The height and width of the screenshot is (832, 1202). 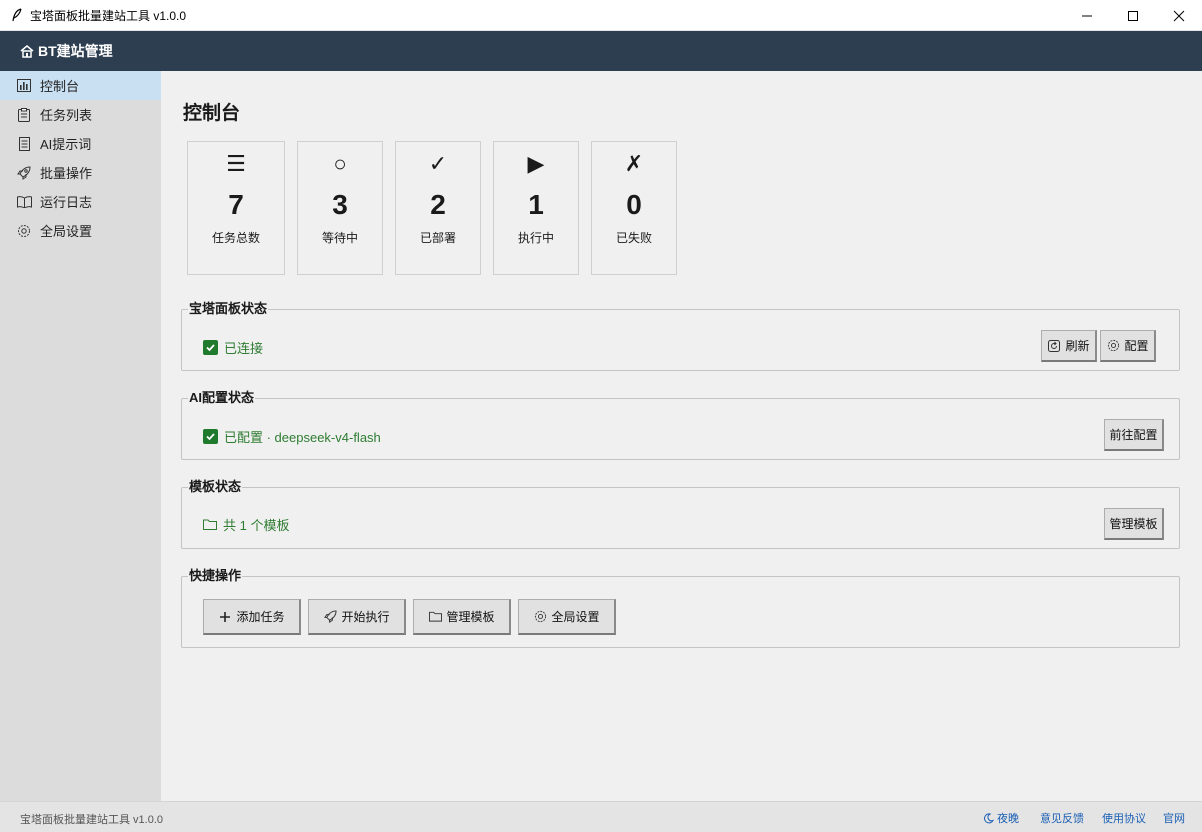 What do you see at coordinates (108, 15) in the screenshot?
I see `window-title: 宝塔面板批量建站工具 v1.0.0` at bounding box center [108, 15].